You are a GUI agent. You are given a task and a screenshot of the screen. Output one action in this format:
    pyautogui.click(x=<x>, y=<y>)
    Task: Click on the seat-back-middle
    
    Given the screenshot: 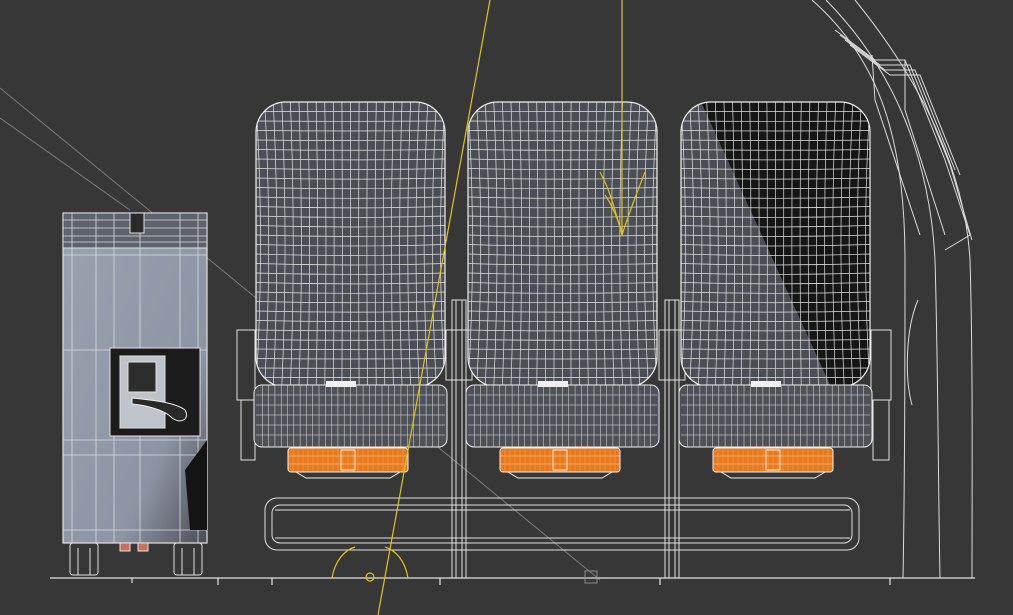 What is the action you would take?
    pyautogui.click(x=562, y=290)
    